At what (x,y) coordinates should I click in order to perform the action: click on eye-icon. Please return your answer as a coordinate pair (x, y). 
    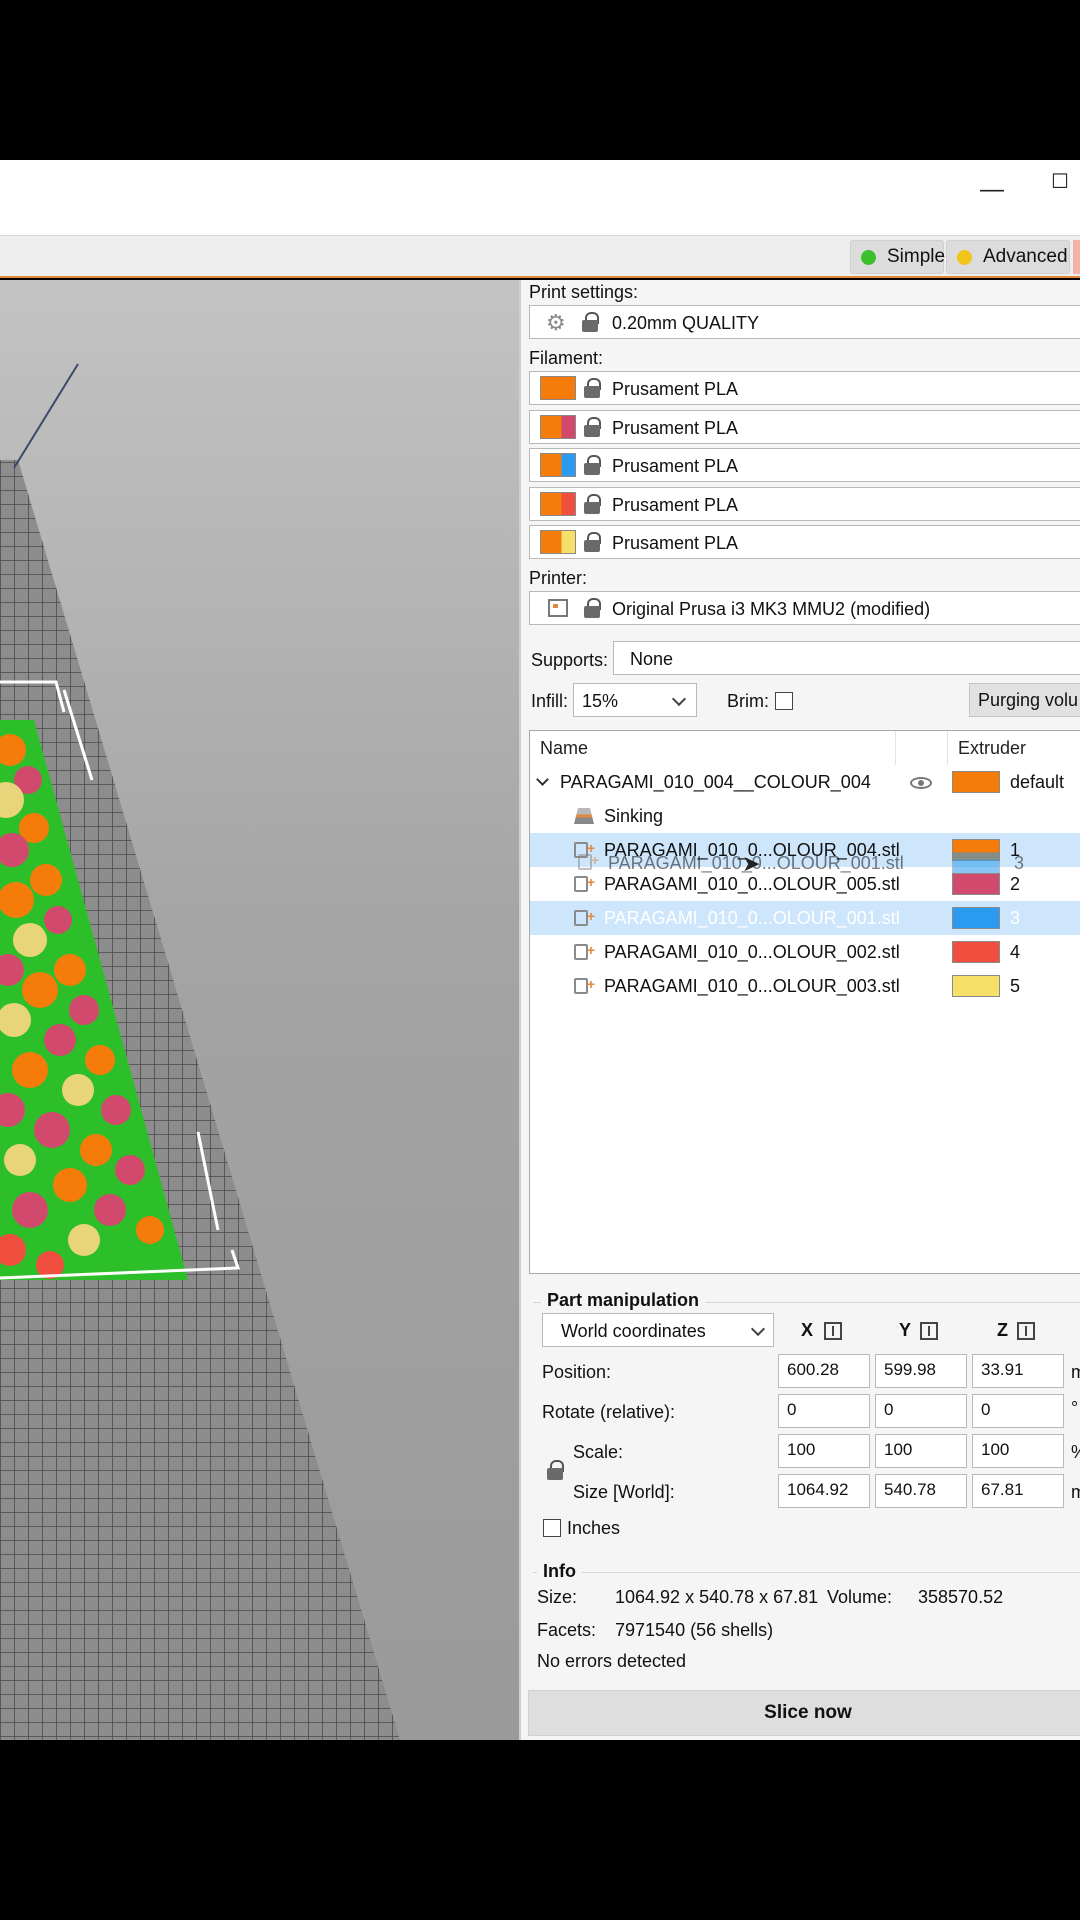
    Looking at the image, I should click on (921, 783).